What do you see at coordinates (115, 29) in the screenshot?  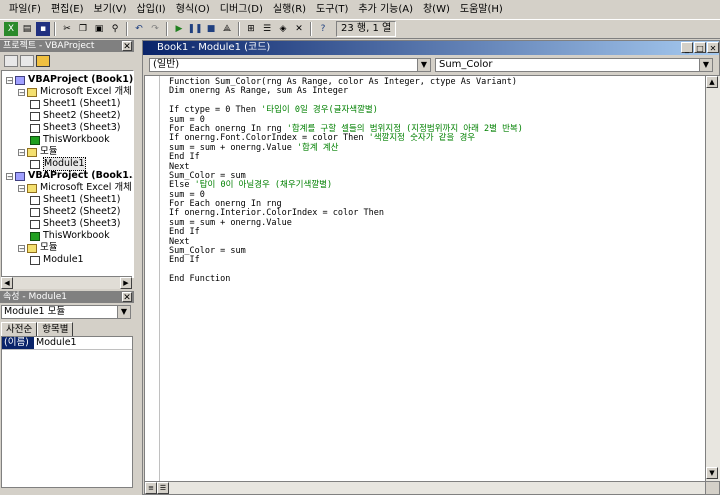 I see `find-icon: ⚲` at bounding box center [115, 29].